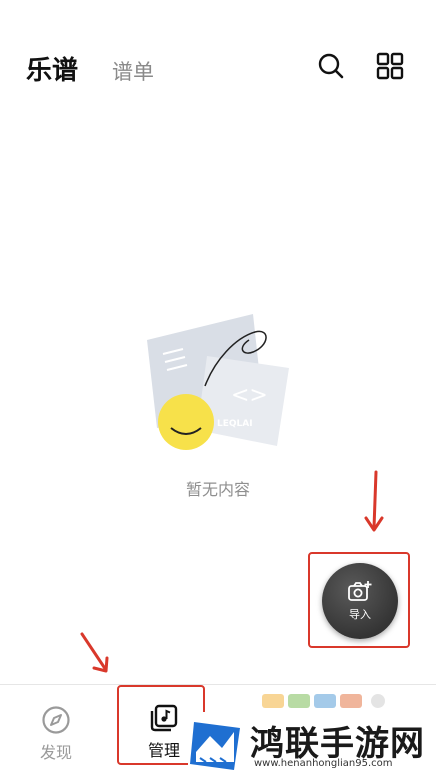  I want to click on nav-label-discover: 发现, so click(55, 752).